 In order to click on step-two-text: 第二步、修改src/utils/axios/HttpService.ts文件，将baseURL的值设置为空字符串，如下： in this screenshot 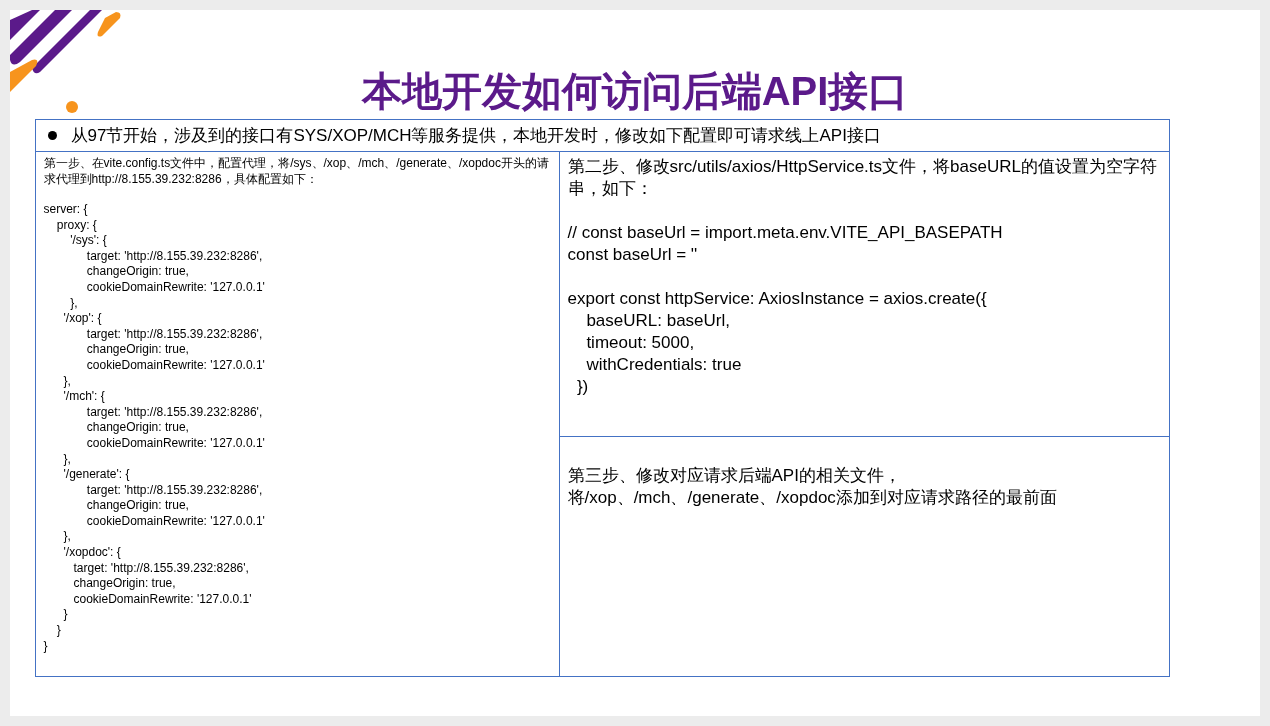, I will do `click(862, 178)`.